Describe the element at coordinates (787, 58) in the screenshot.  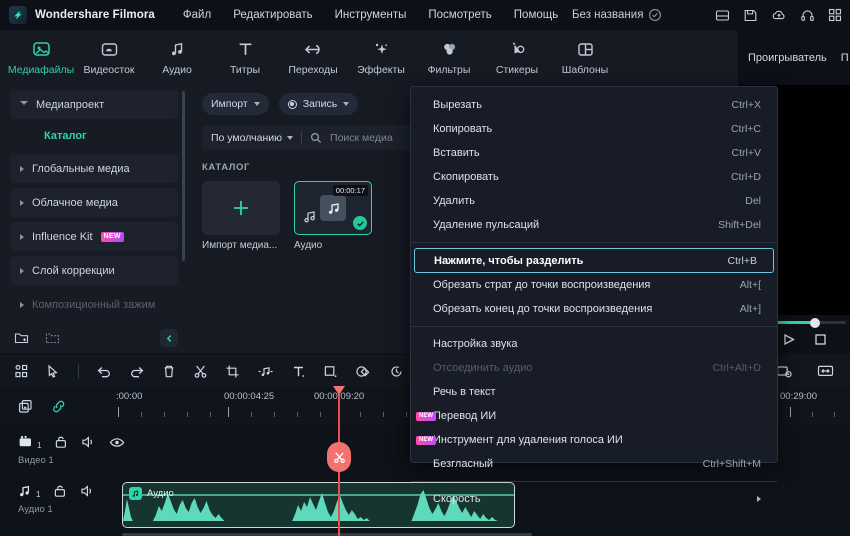
I see `tab-player: Проигрыватель` at that location.